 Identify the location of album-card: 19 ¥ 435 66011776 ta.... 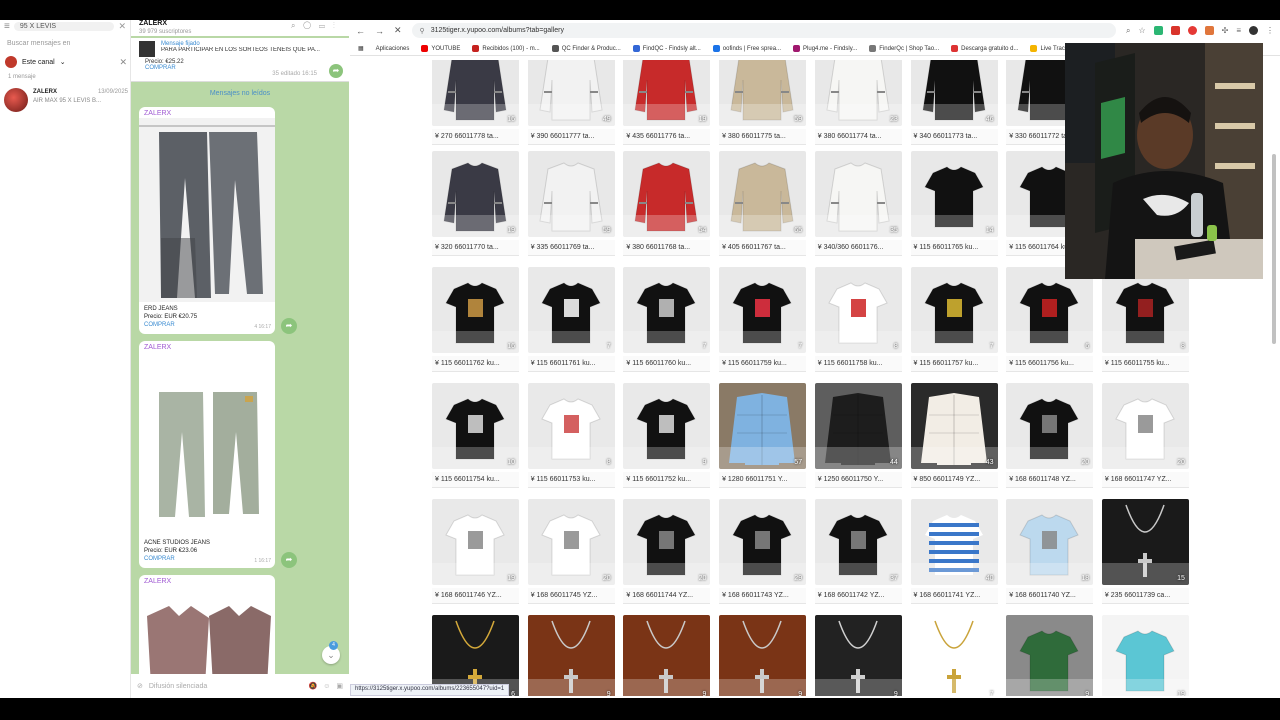
(667, 104).